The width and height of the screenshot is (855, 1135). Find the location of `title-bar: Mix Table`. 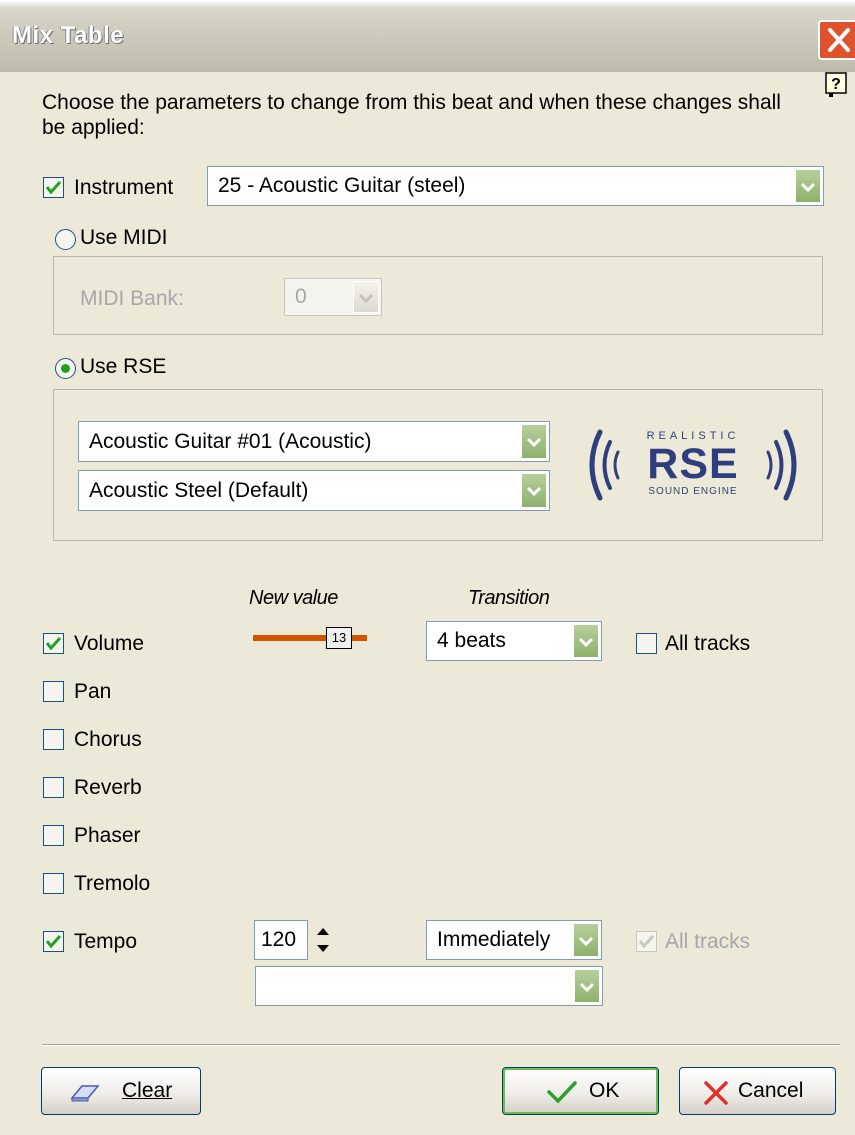

title-bar: Mix Table is located at coordinates (427, 36).